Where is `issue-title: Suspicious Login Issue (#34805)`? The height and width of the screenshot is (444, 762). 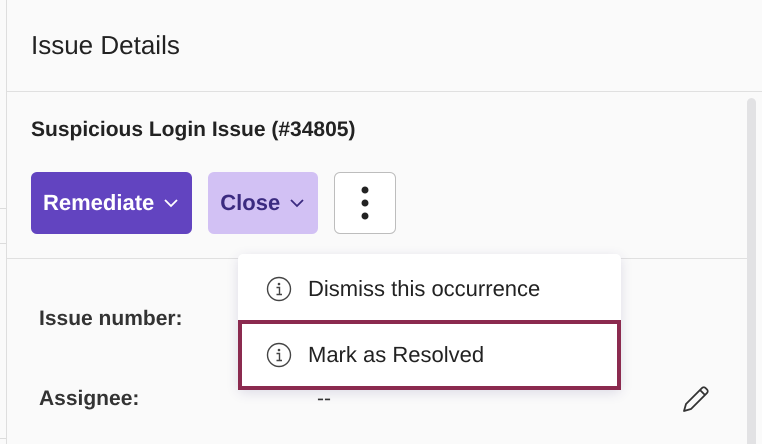
issue-title: Suspicious Login Issue (#34805) is located at coordinates (193, 130).